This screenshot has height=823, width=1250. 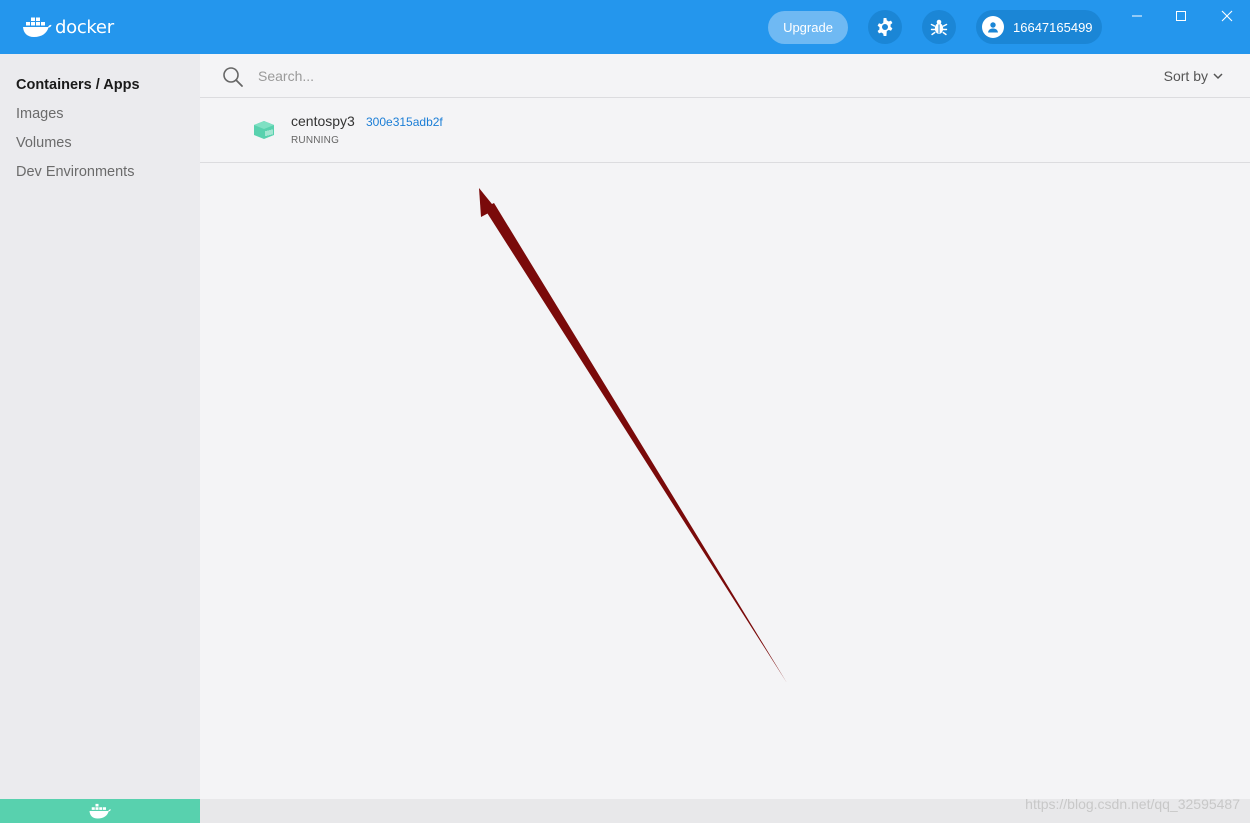 I want to click on whale-icon, so click(x=100, y=811).